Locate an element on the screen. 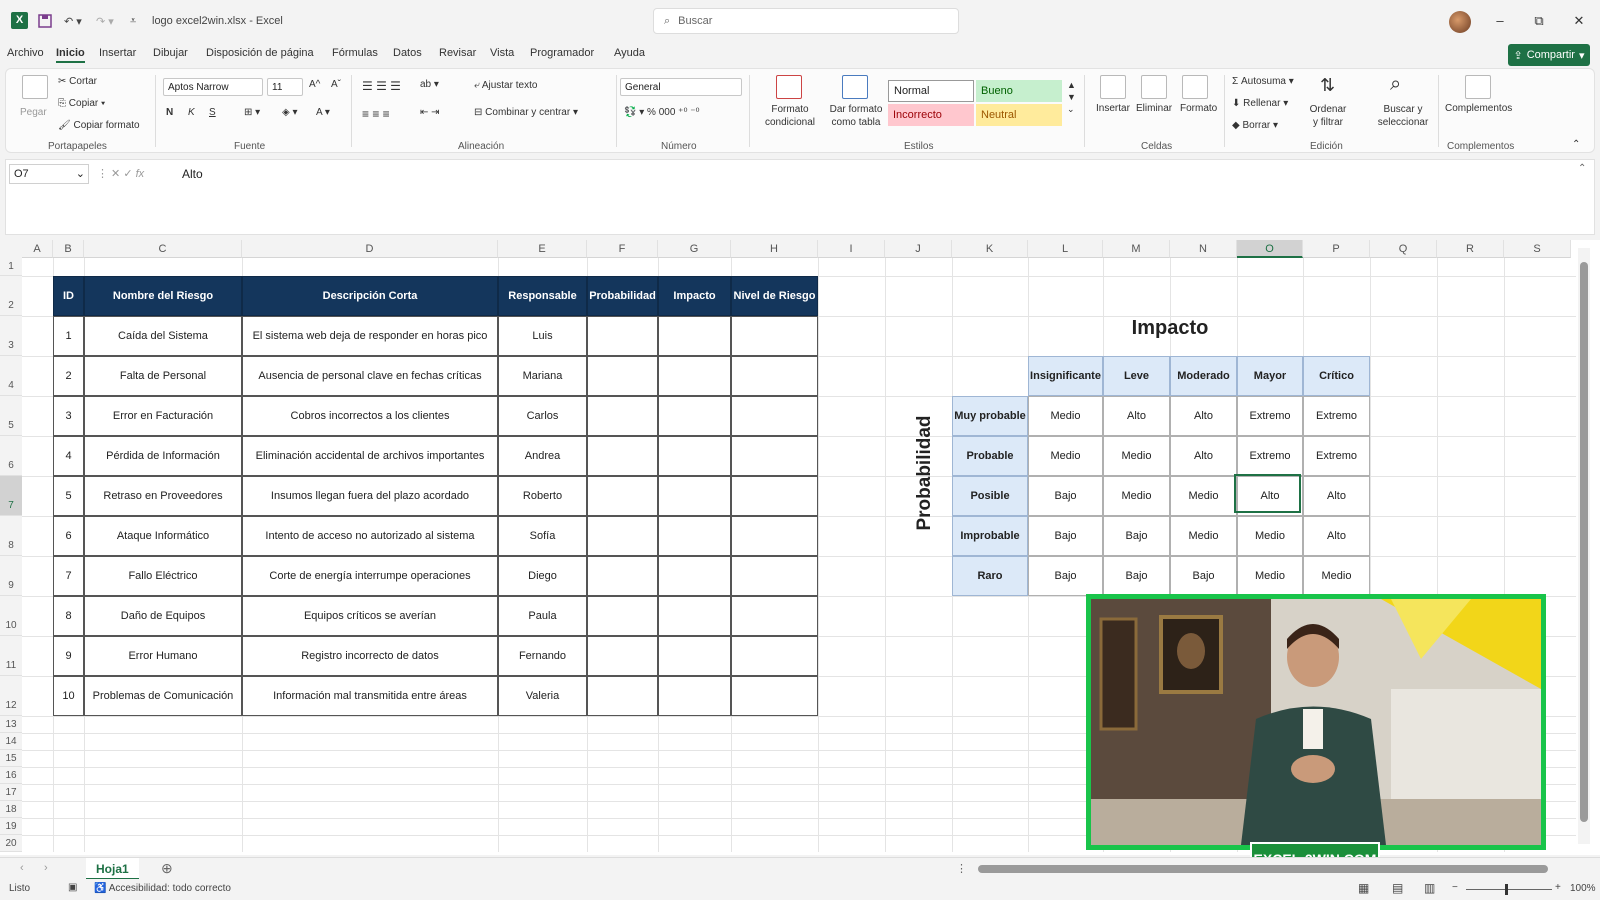 This screenshot has width=1600, height=900. column-header-f: F is located at coordinates (622, 249).